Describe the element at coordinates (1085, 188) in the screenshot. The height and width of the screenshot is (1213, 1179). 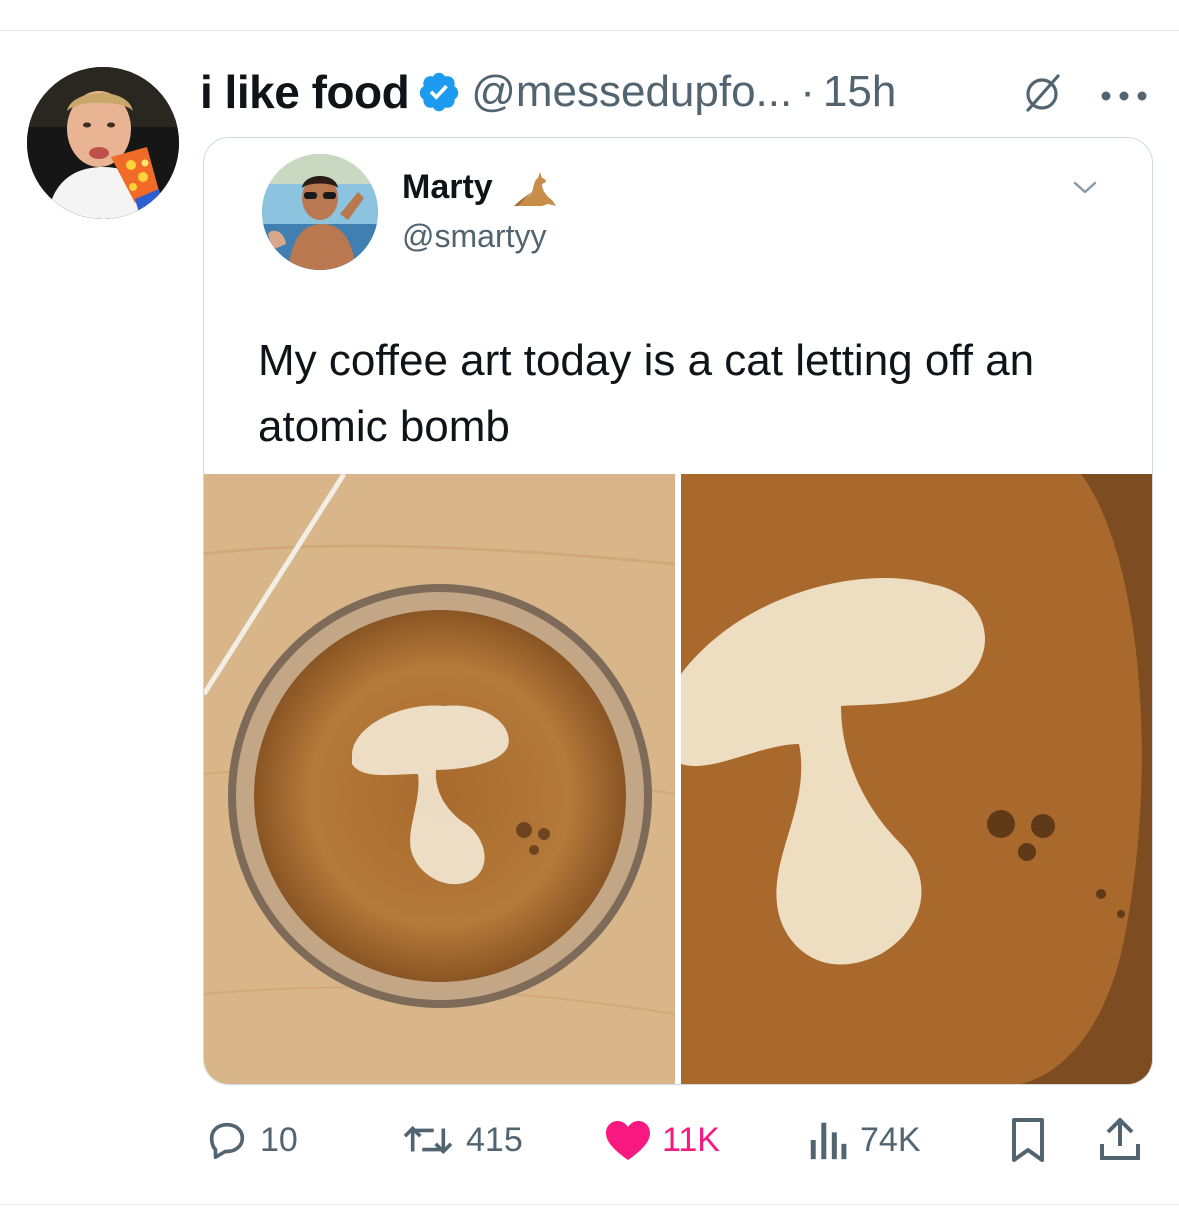
I see `chevron-down-icon` at that location.